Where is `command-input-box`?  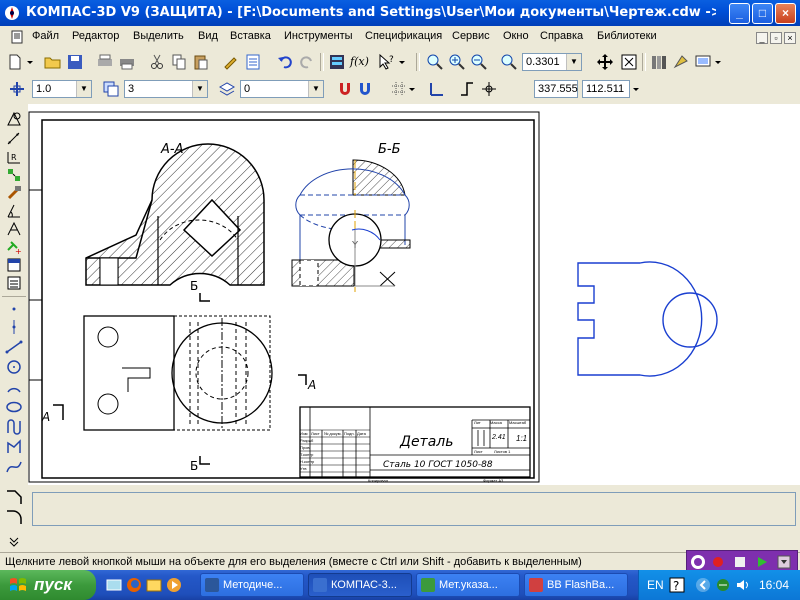 command-input-box is located at coordinates (414, 509).